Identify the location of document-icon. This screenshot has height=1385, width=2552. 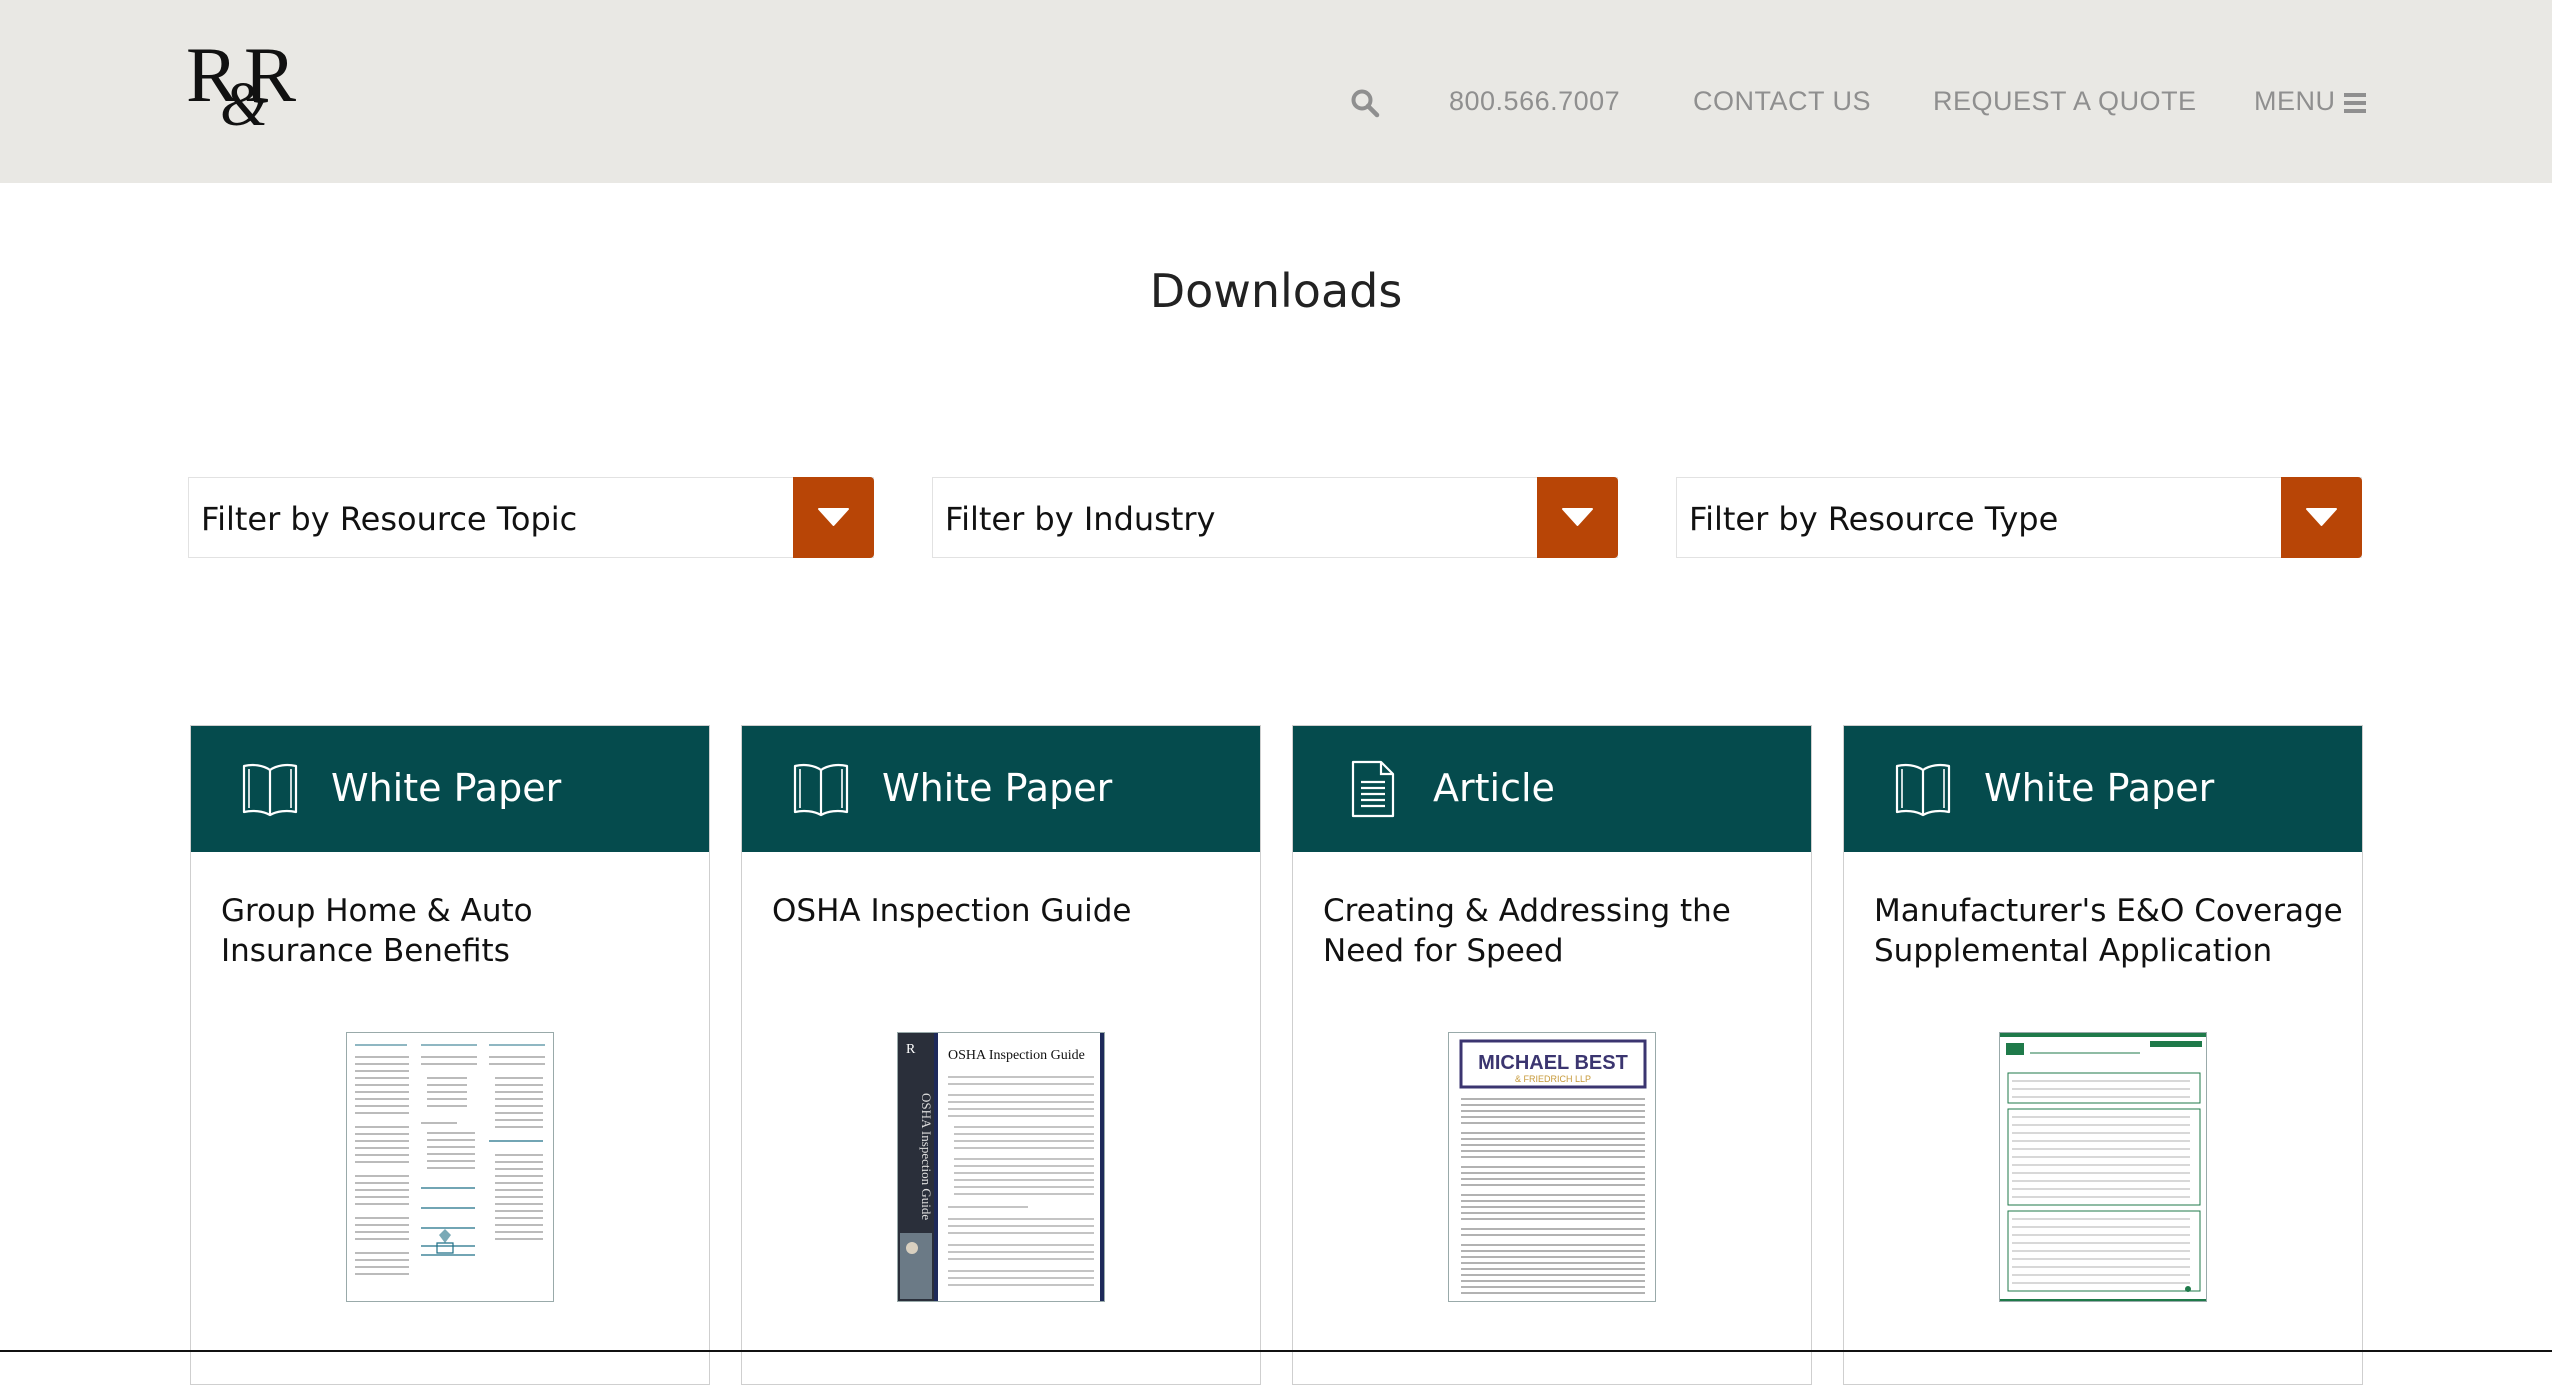
(1373, 789).